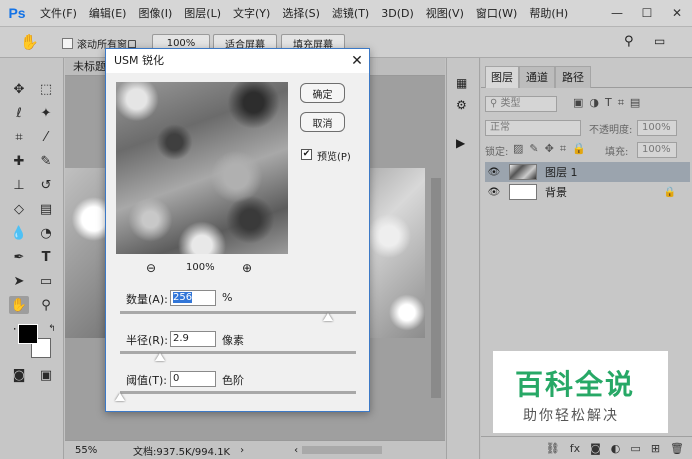 This screenshot has width=692, height=459. What do you see at coordinates (677, 448) in the screenshot?
I see `delete-layer-icon: 🗑` at bounding box center [677, 448].